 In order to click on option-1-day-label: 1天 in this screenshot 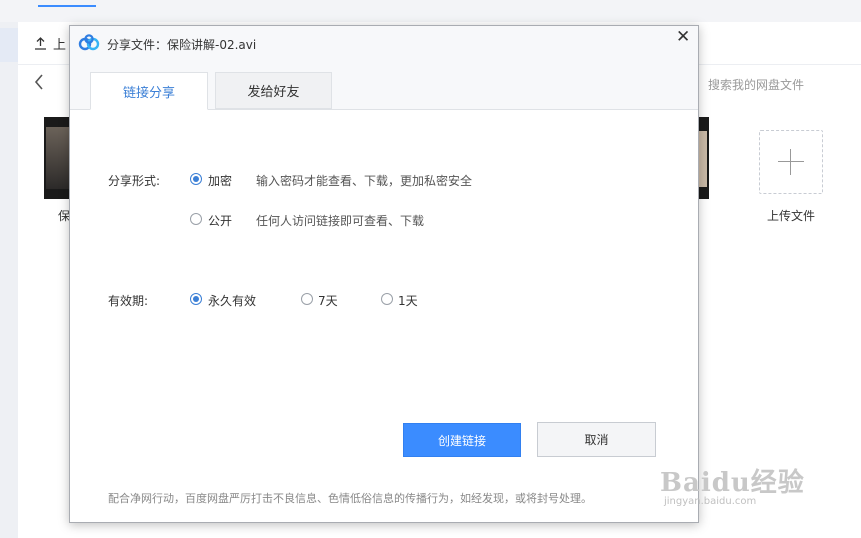, I will do `click(408, 300)`.